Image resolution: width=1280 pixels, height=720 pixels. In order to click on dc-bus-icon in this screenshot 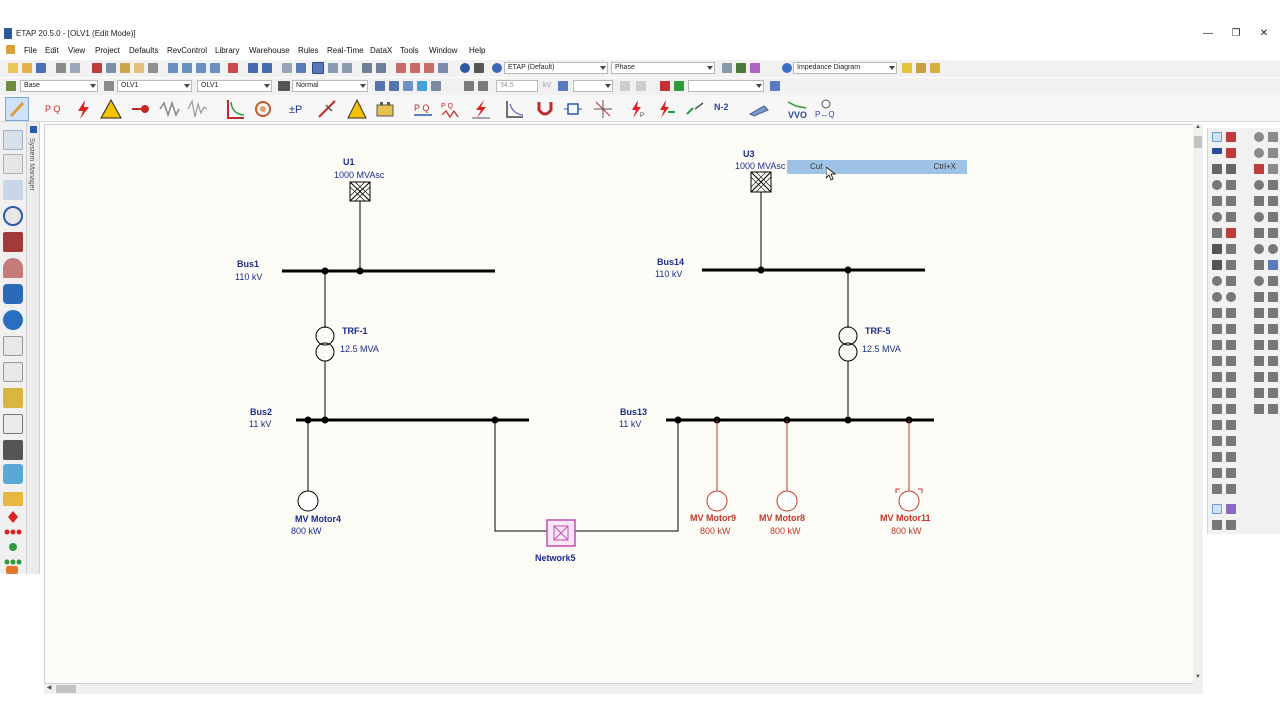, I will do `click(1259, 201)`.